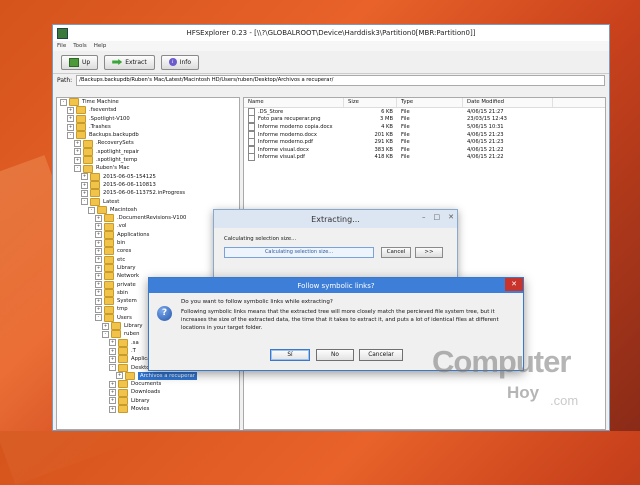 Image resolution: width=640 pixels, height=485 pixels. Describe the element at coordinates (564, 400) in the screenshot. I see `watermark-logo-dotcom: .com` at that location.